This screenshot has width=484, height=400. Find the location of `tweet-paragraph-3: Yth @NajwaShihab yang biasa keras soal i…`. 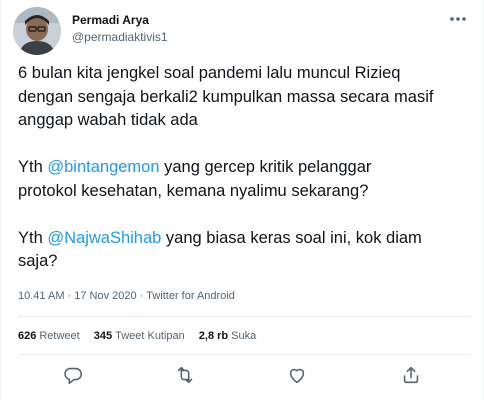

tweet-paragraph-3: Yth @NajwaShihab yang biasa keras soal i… is located at coordinates (248, 250).